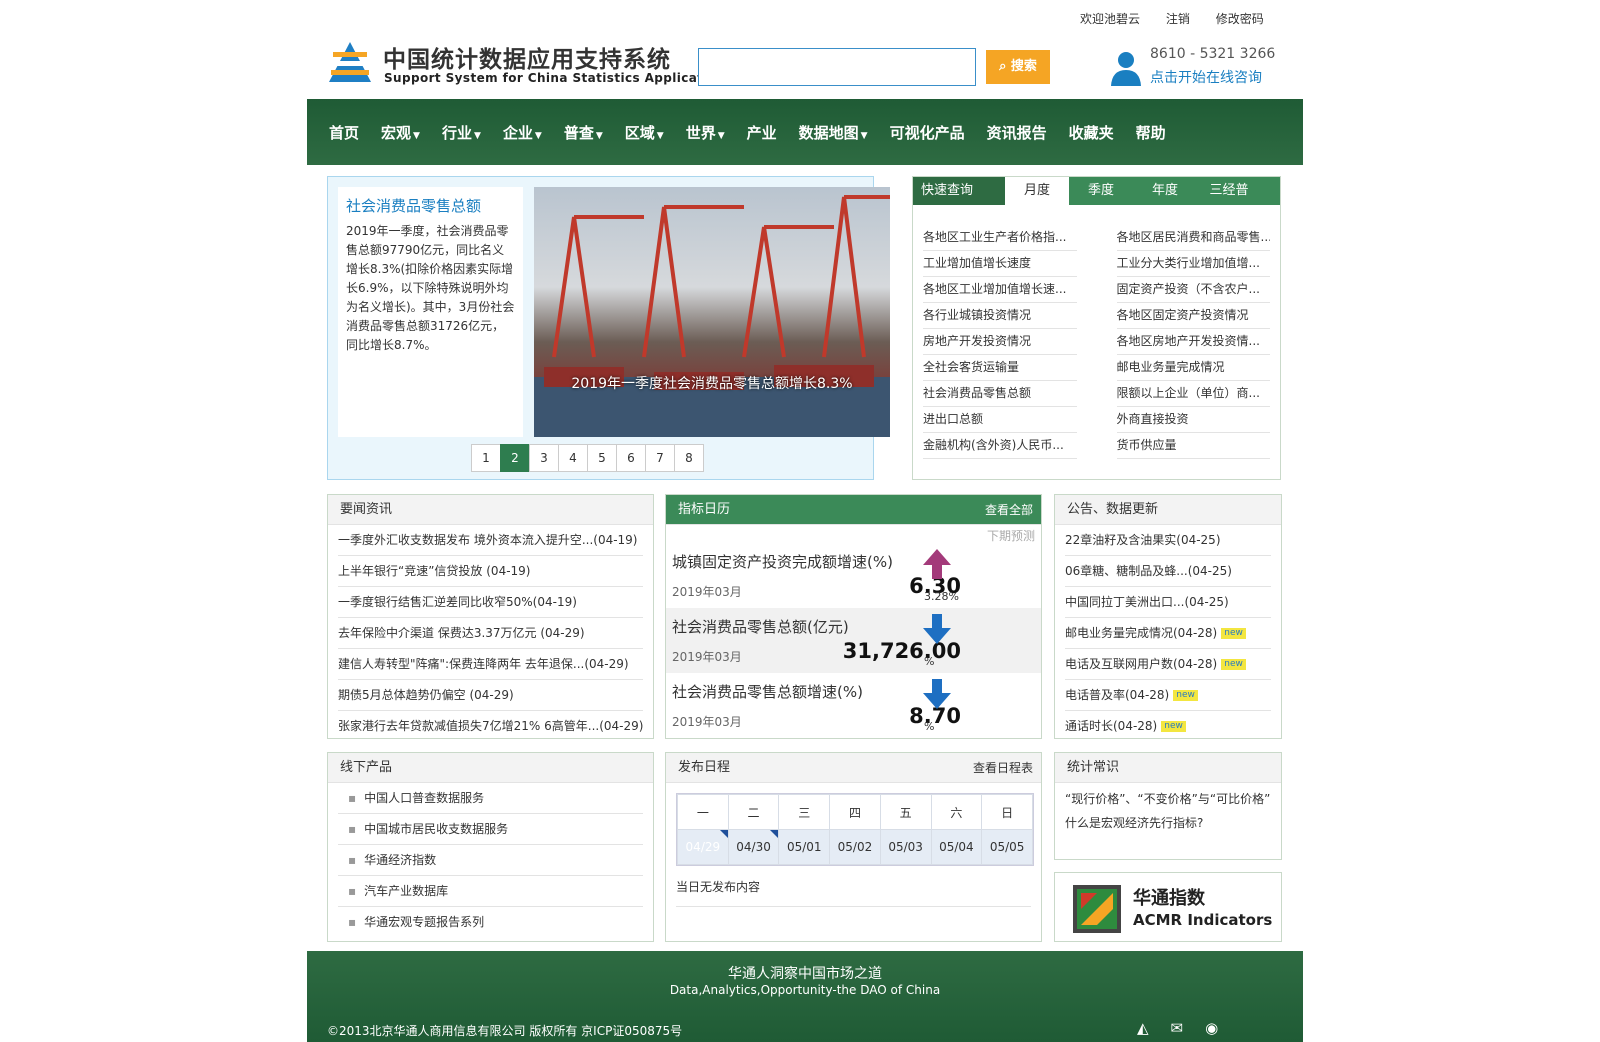 This screenshot has height=1042, width=1600. What do you see at coordinates (1037, 191) in the screenshot?
I see `quick-tab: 月度` at bounding box center [1037, 191].